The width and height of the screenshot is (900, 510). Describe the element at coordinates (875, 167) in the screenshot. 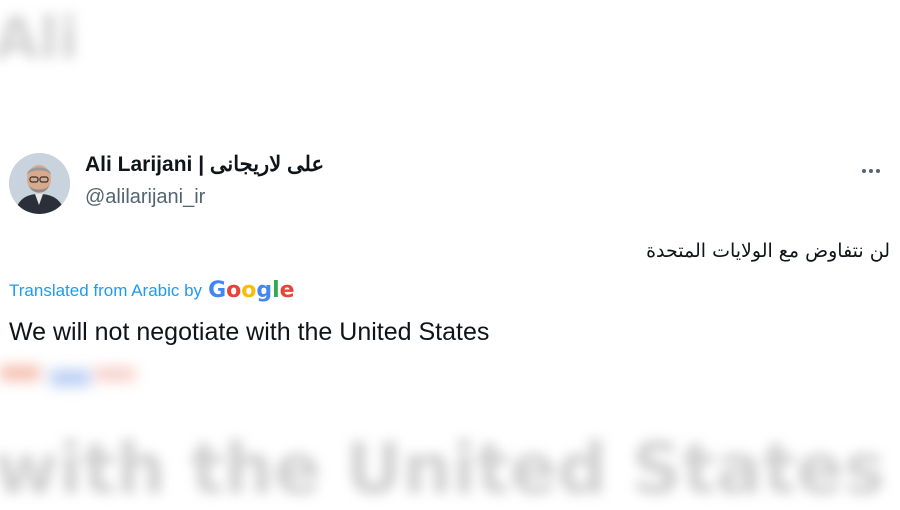

I see `more-options-icon` at that location.